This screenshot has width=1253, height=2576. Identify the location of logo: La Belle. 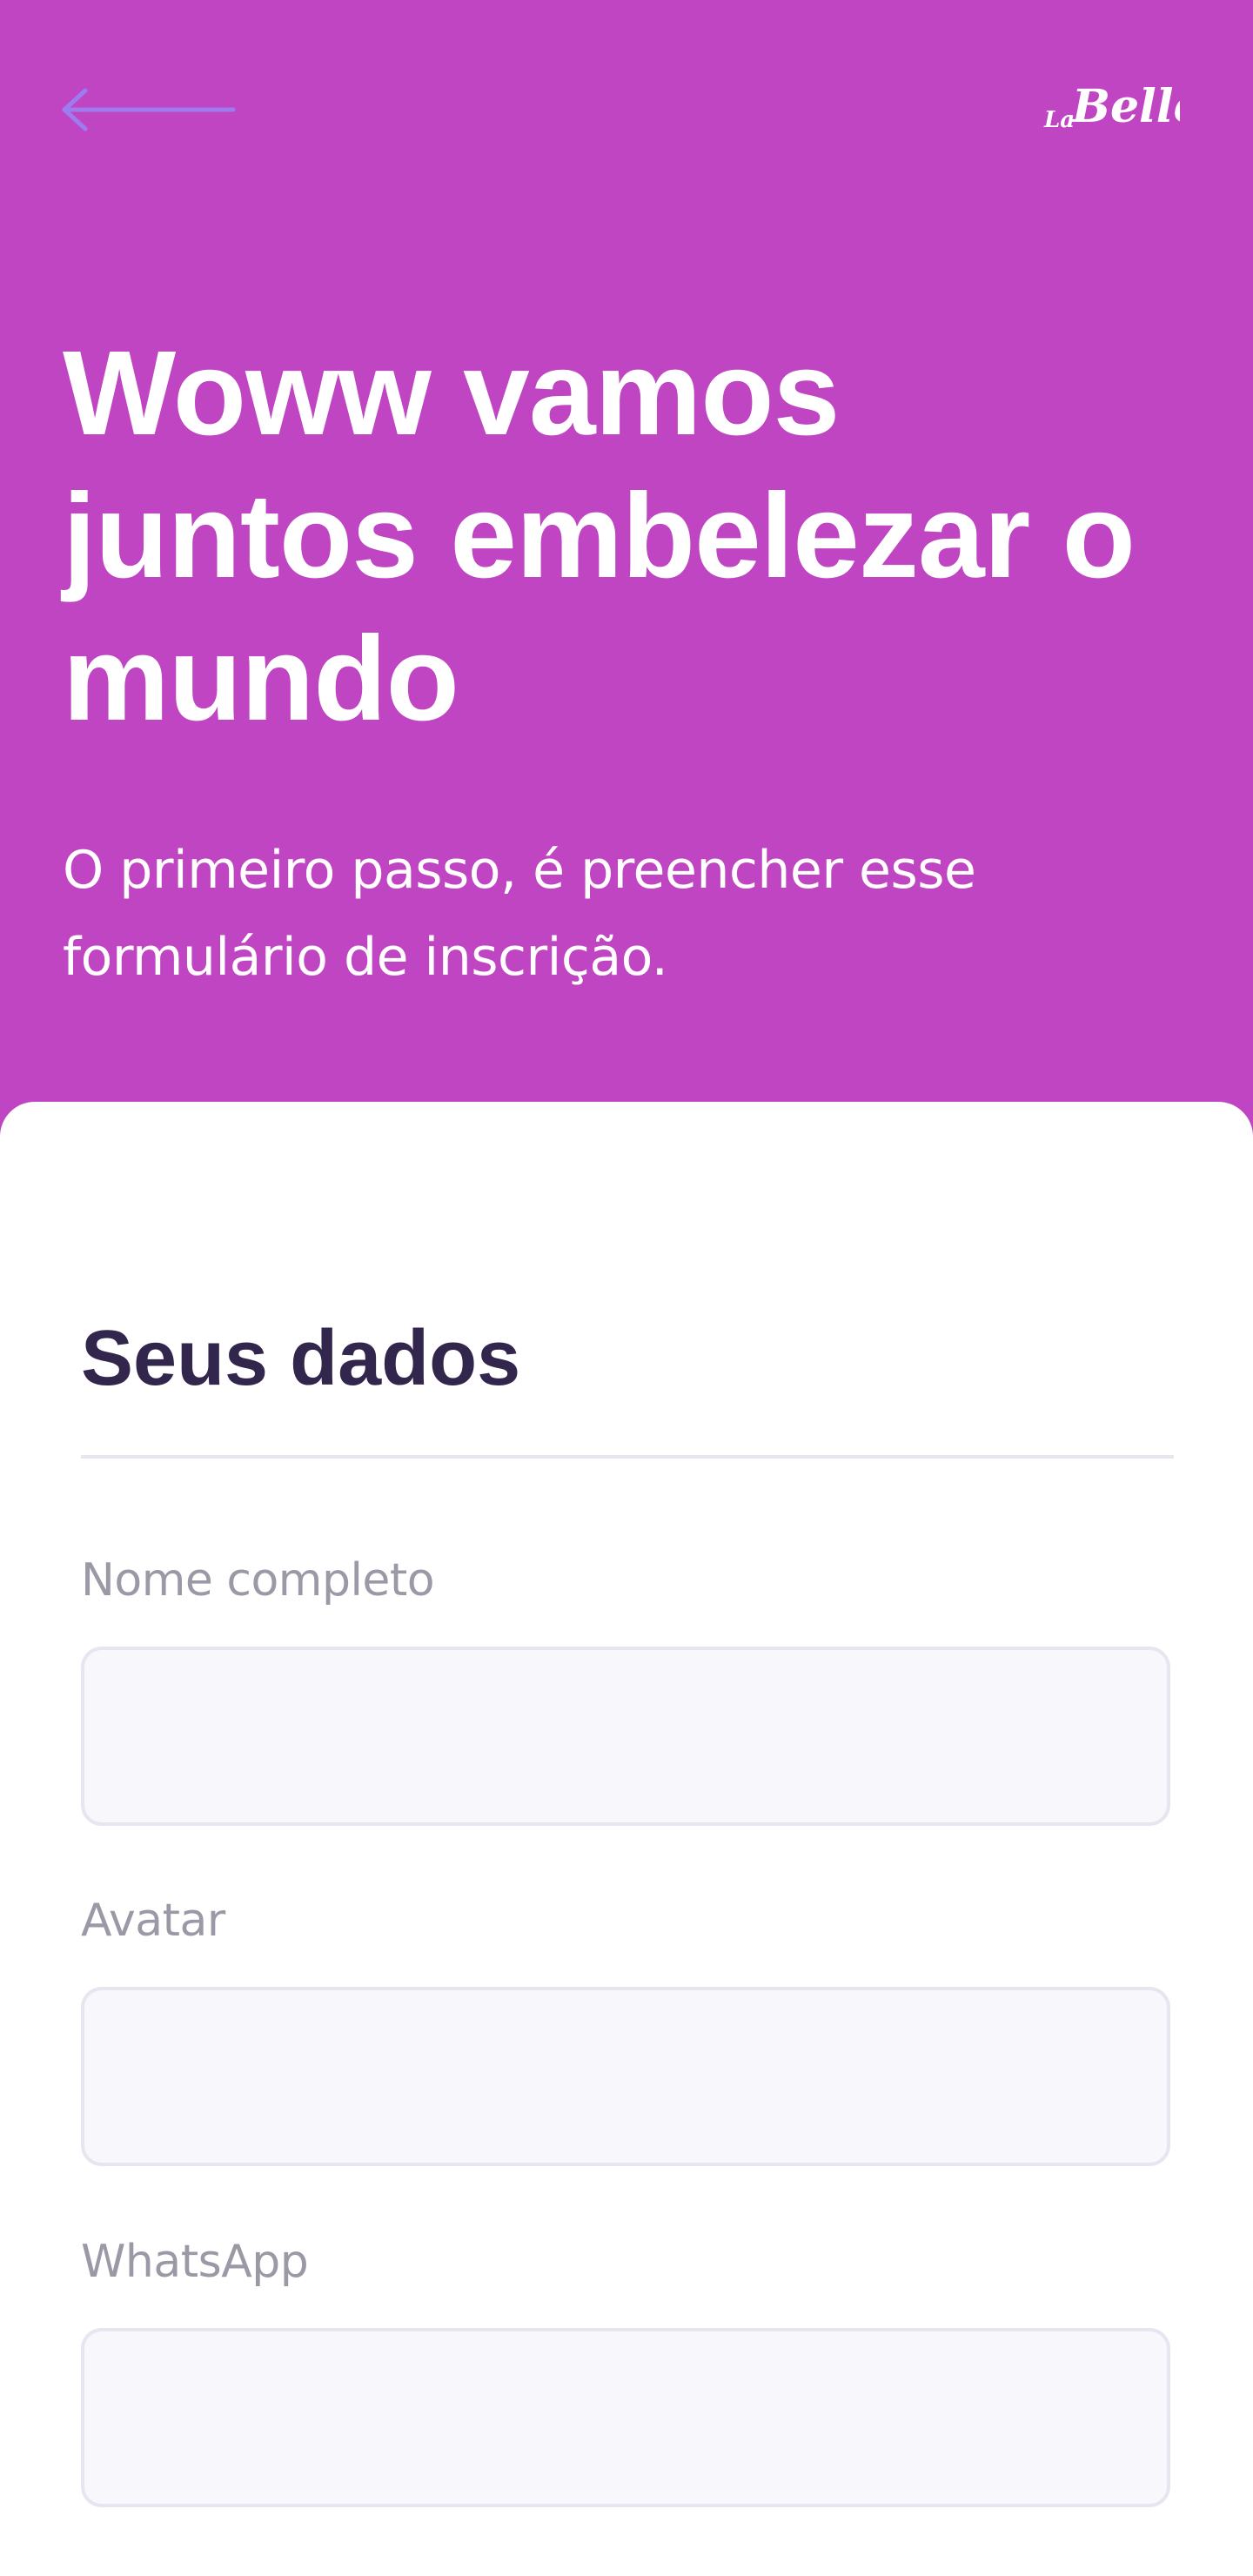
(1110, 107).